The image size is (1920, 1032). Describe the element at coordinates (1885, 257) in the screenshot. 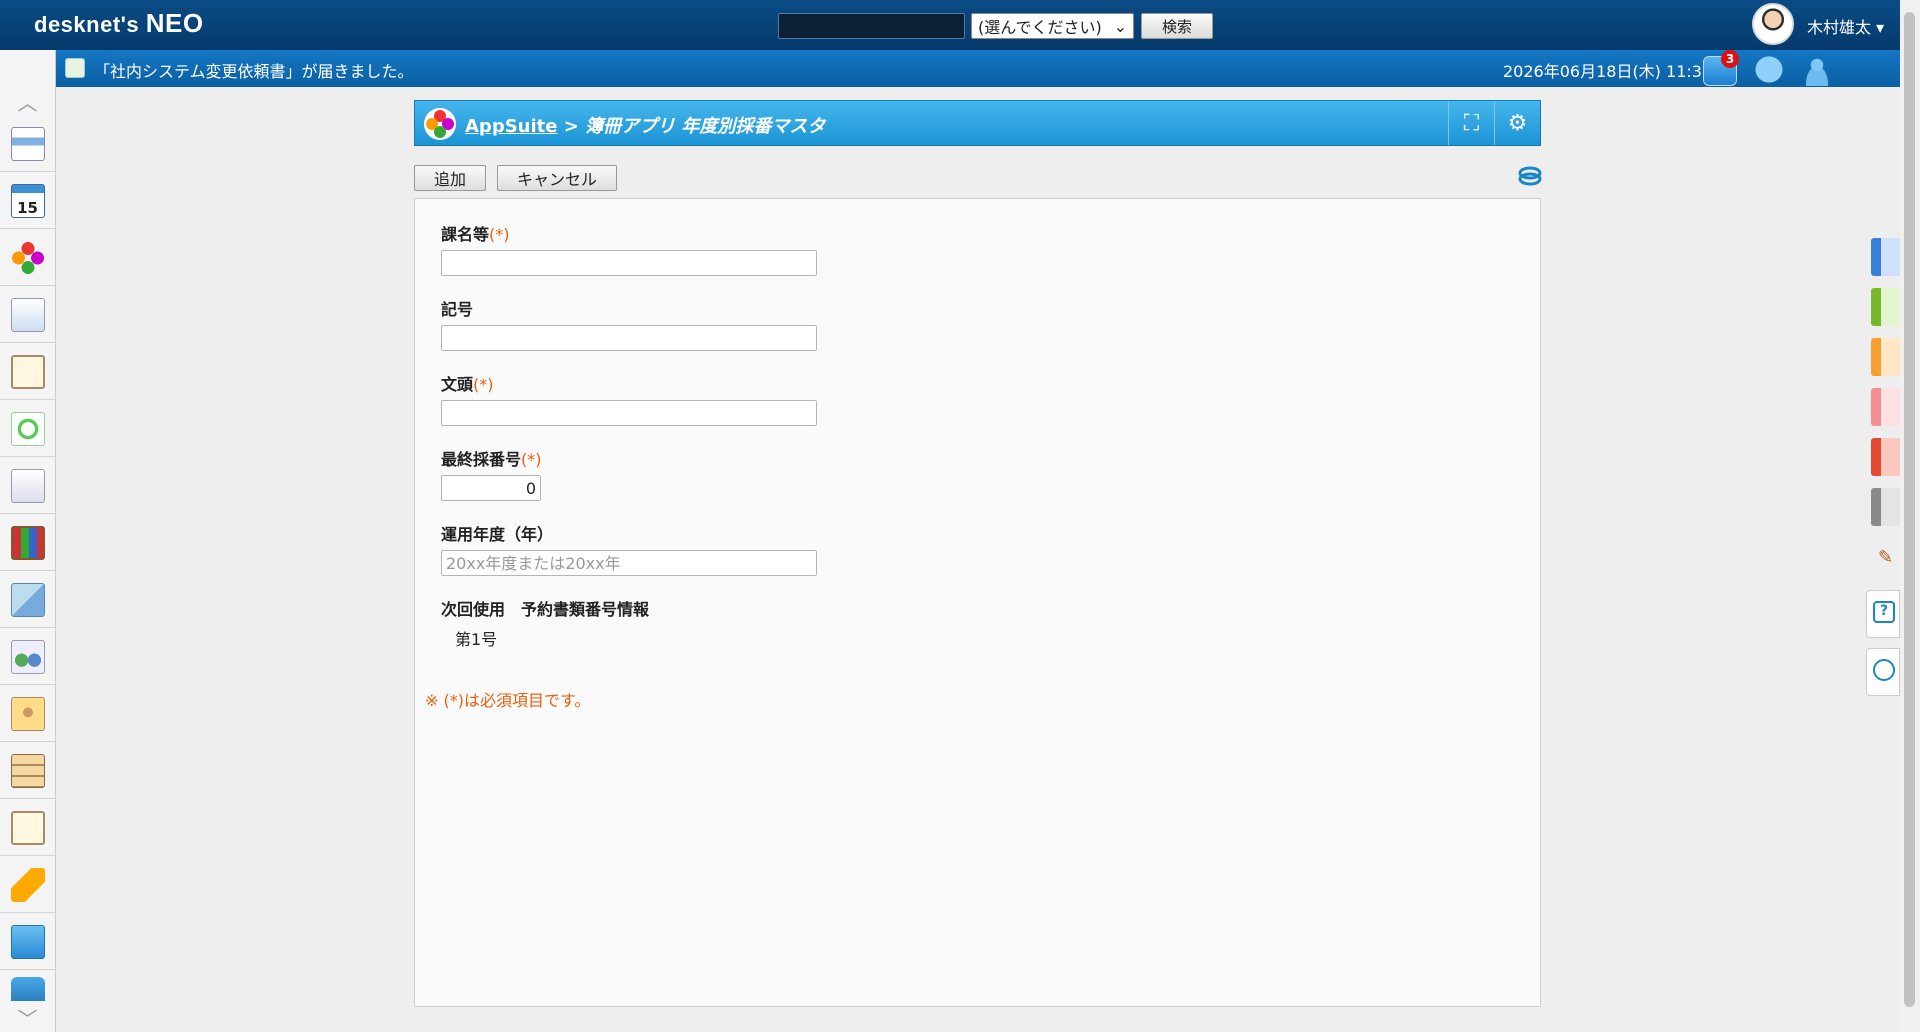

I see `sticky-note-blue-tab` at that location.